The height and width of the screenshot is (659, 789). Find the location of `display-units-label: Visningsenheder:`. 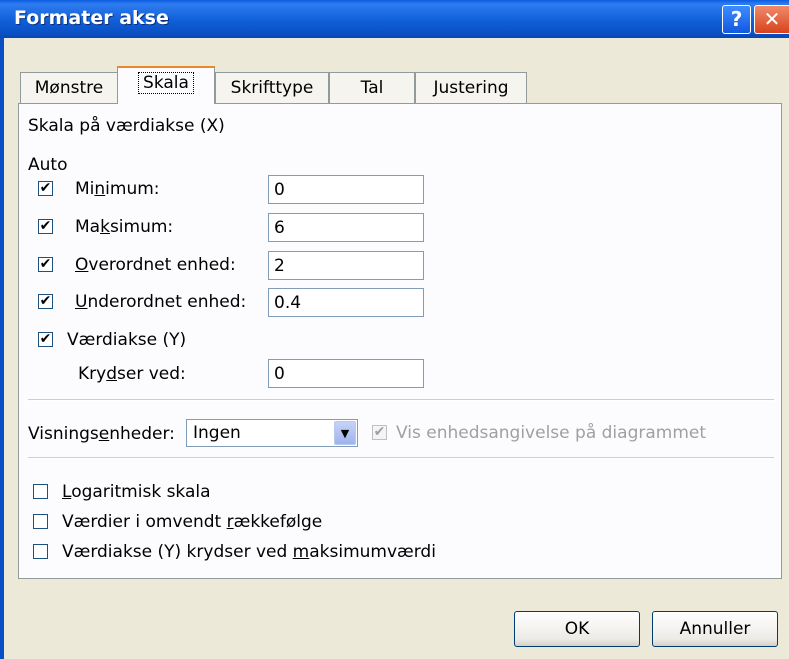

display-units-label: Visningsenheder: is located at coordinates (101, 434).